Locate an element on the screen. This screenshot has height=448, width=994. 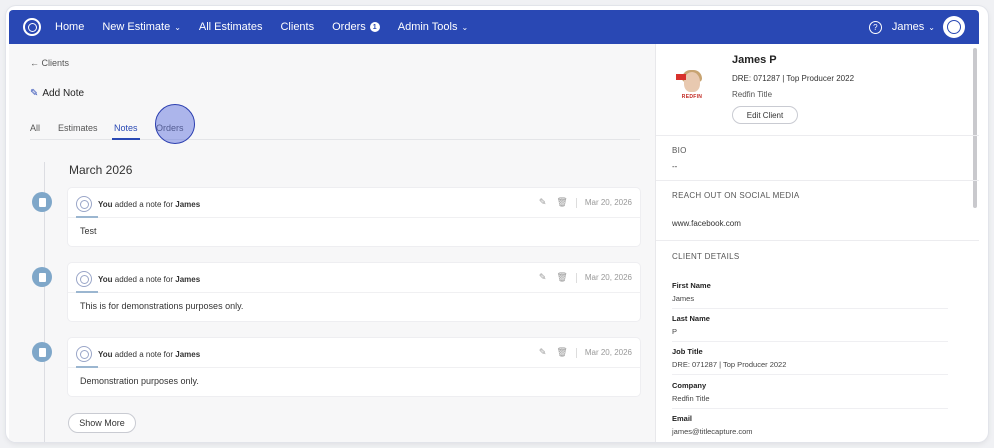
bio-label: BIO is located at coordinates (679, 150).